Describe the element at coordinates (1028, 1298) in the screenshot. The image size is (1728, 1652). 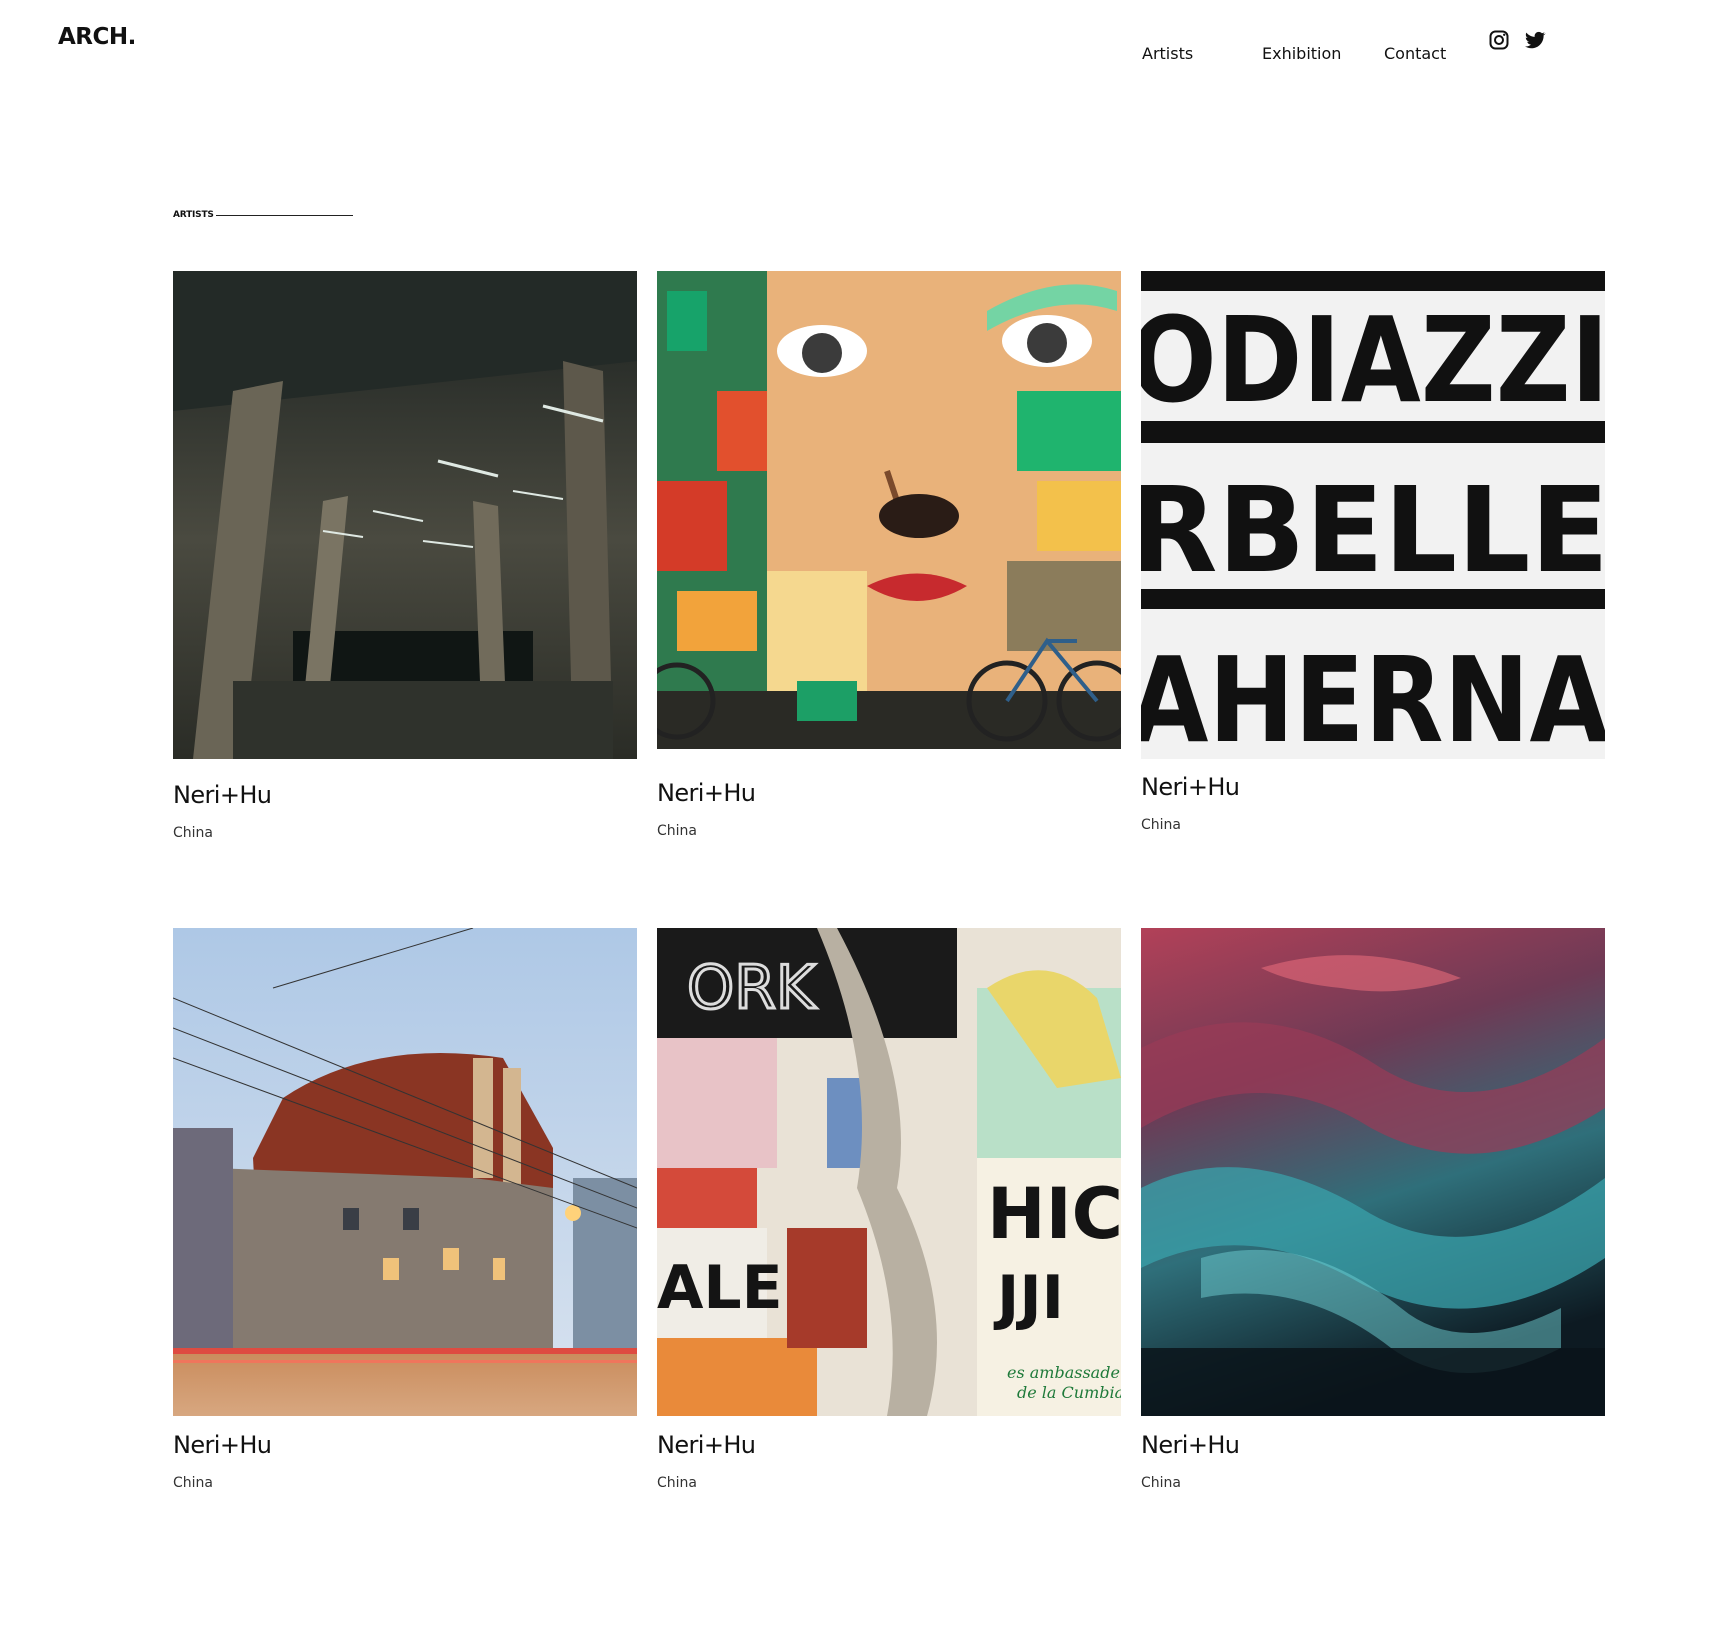
I see `svg-text: JJI` at that location.